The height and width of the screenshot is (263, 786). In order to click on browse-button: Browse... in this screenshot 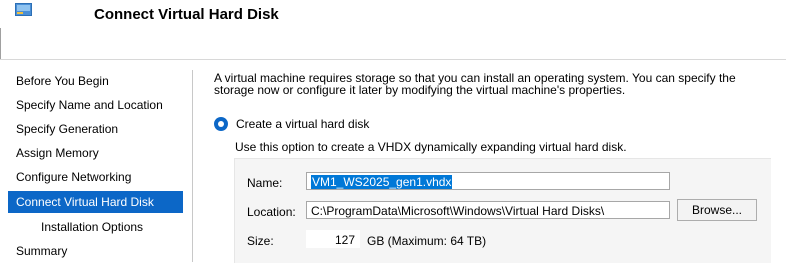, I will do `click(717, 210)`.